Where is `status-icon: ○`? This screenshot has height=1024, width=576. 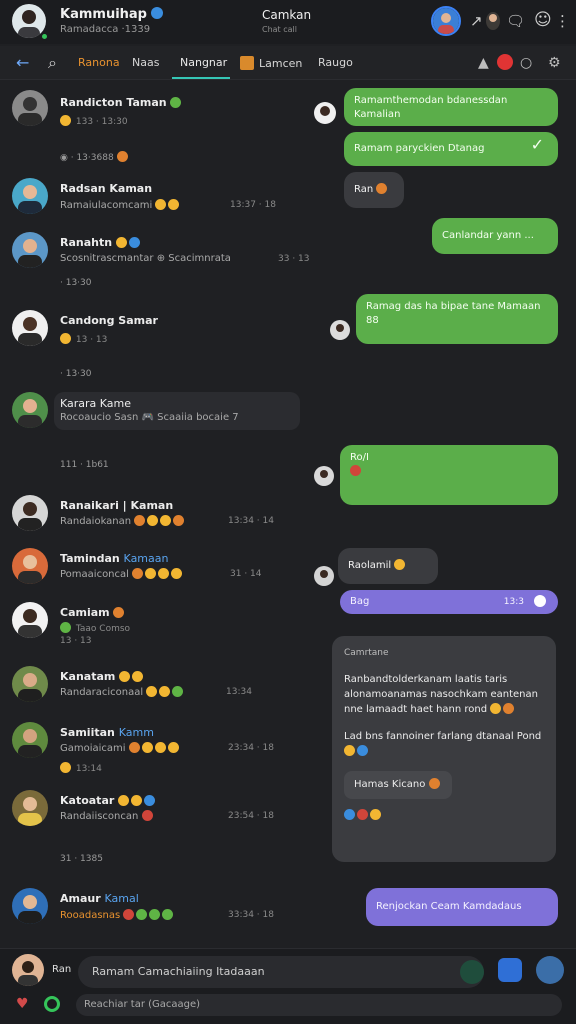
status-icon: ○ is located at coordinates (526, 63).